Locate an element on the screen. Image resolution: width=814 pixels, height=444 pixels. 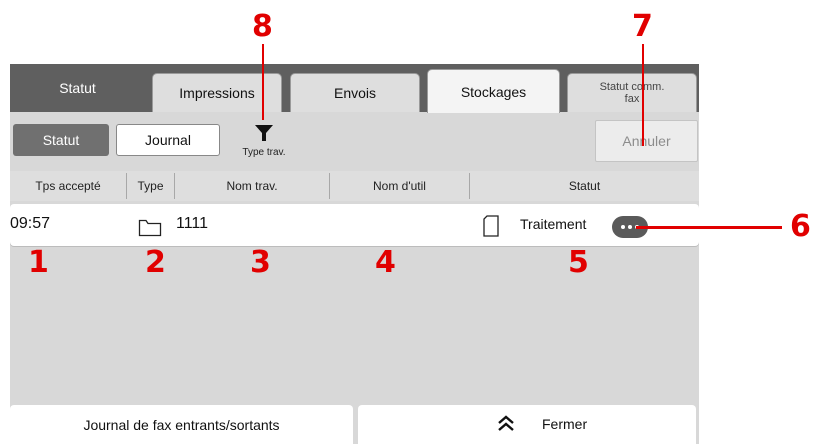
cancel-label: Annuler is located at coordinates (646, 141).